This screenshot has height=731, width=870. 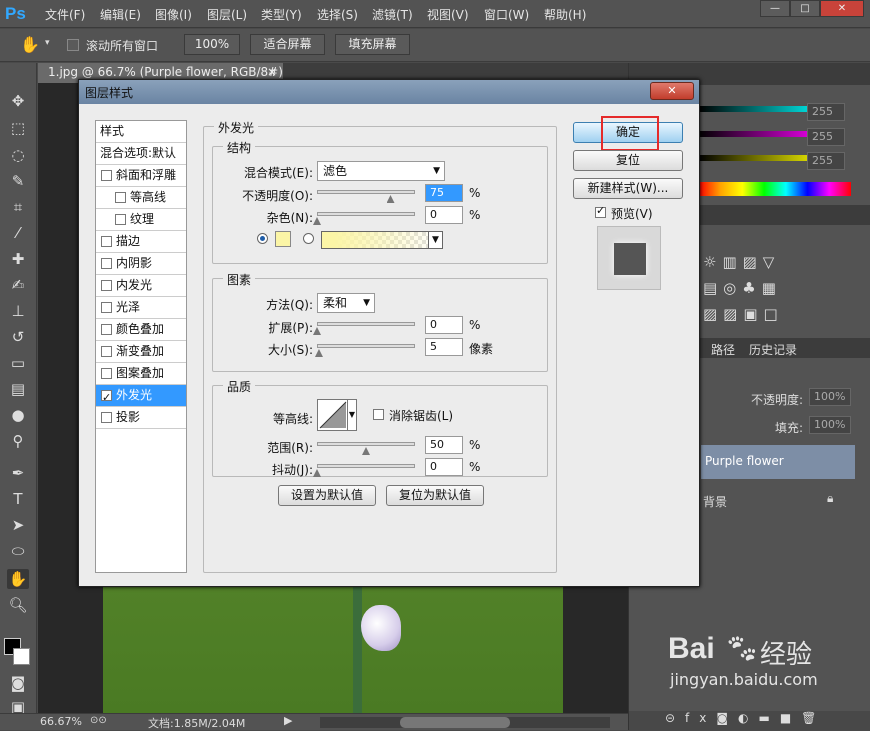 What do you see at coordinates (106, 307) in the screenshot?
I see `satin-checkbox` at bounding box center [106, 307].